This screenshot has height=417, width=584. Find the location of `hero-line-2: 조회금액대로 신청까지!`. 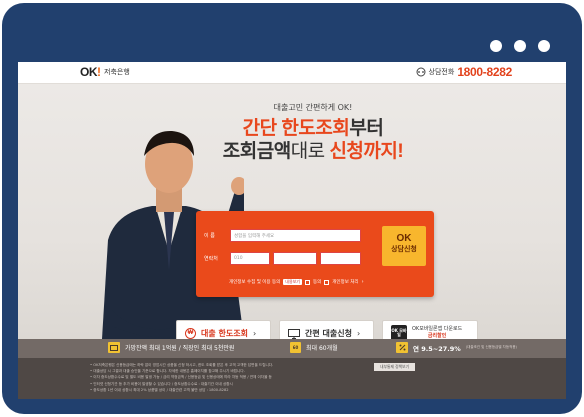

hero-line-2: 조회금액대로 신청까지! is located at coordinates (313, 151).